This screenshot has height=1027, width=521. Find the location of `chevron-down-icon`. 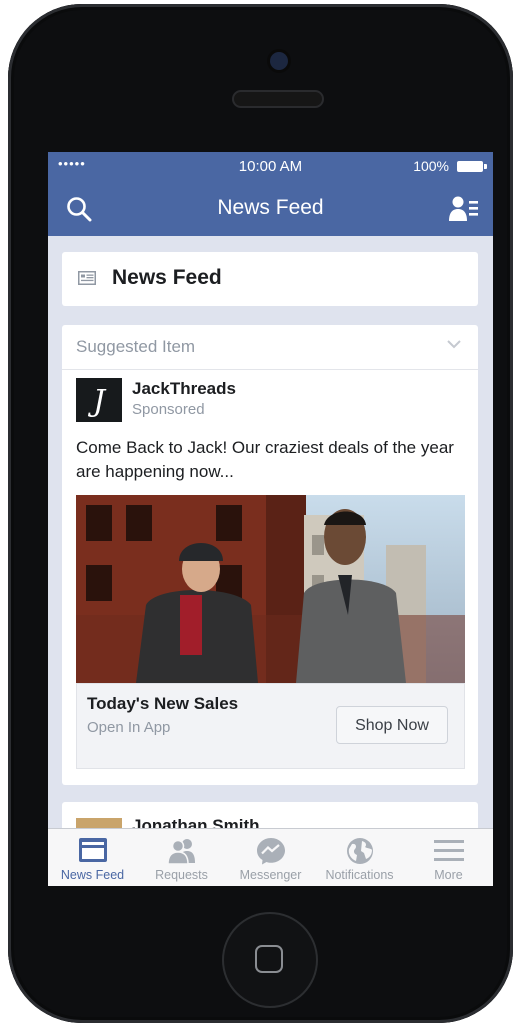

chevron-down-icon is located at coordinates (454, 344).